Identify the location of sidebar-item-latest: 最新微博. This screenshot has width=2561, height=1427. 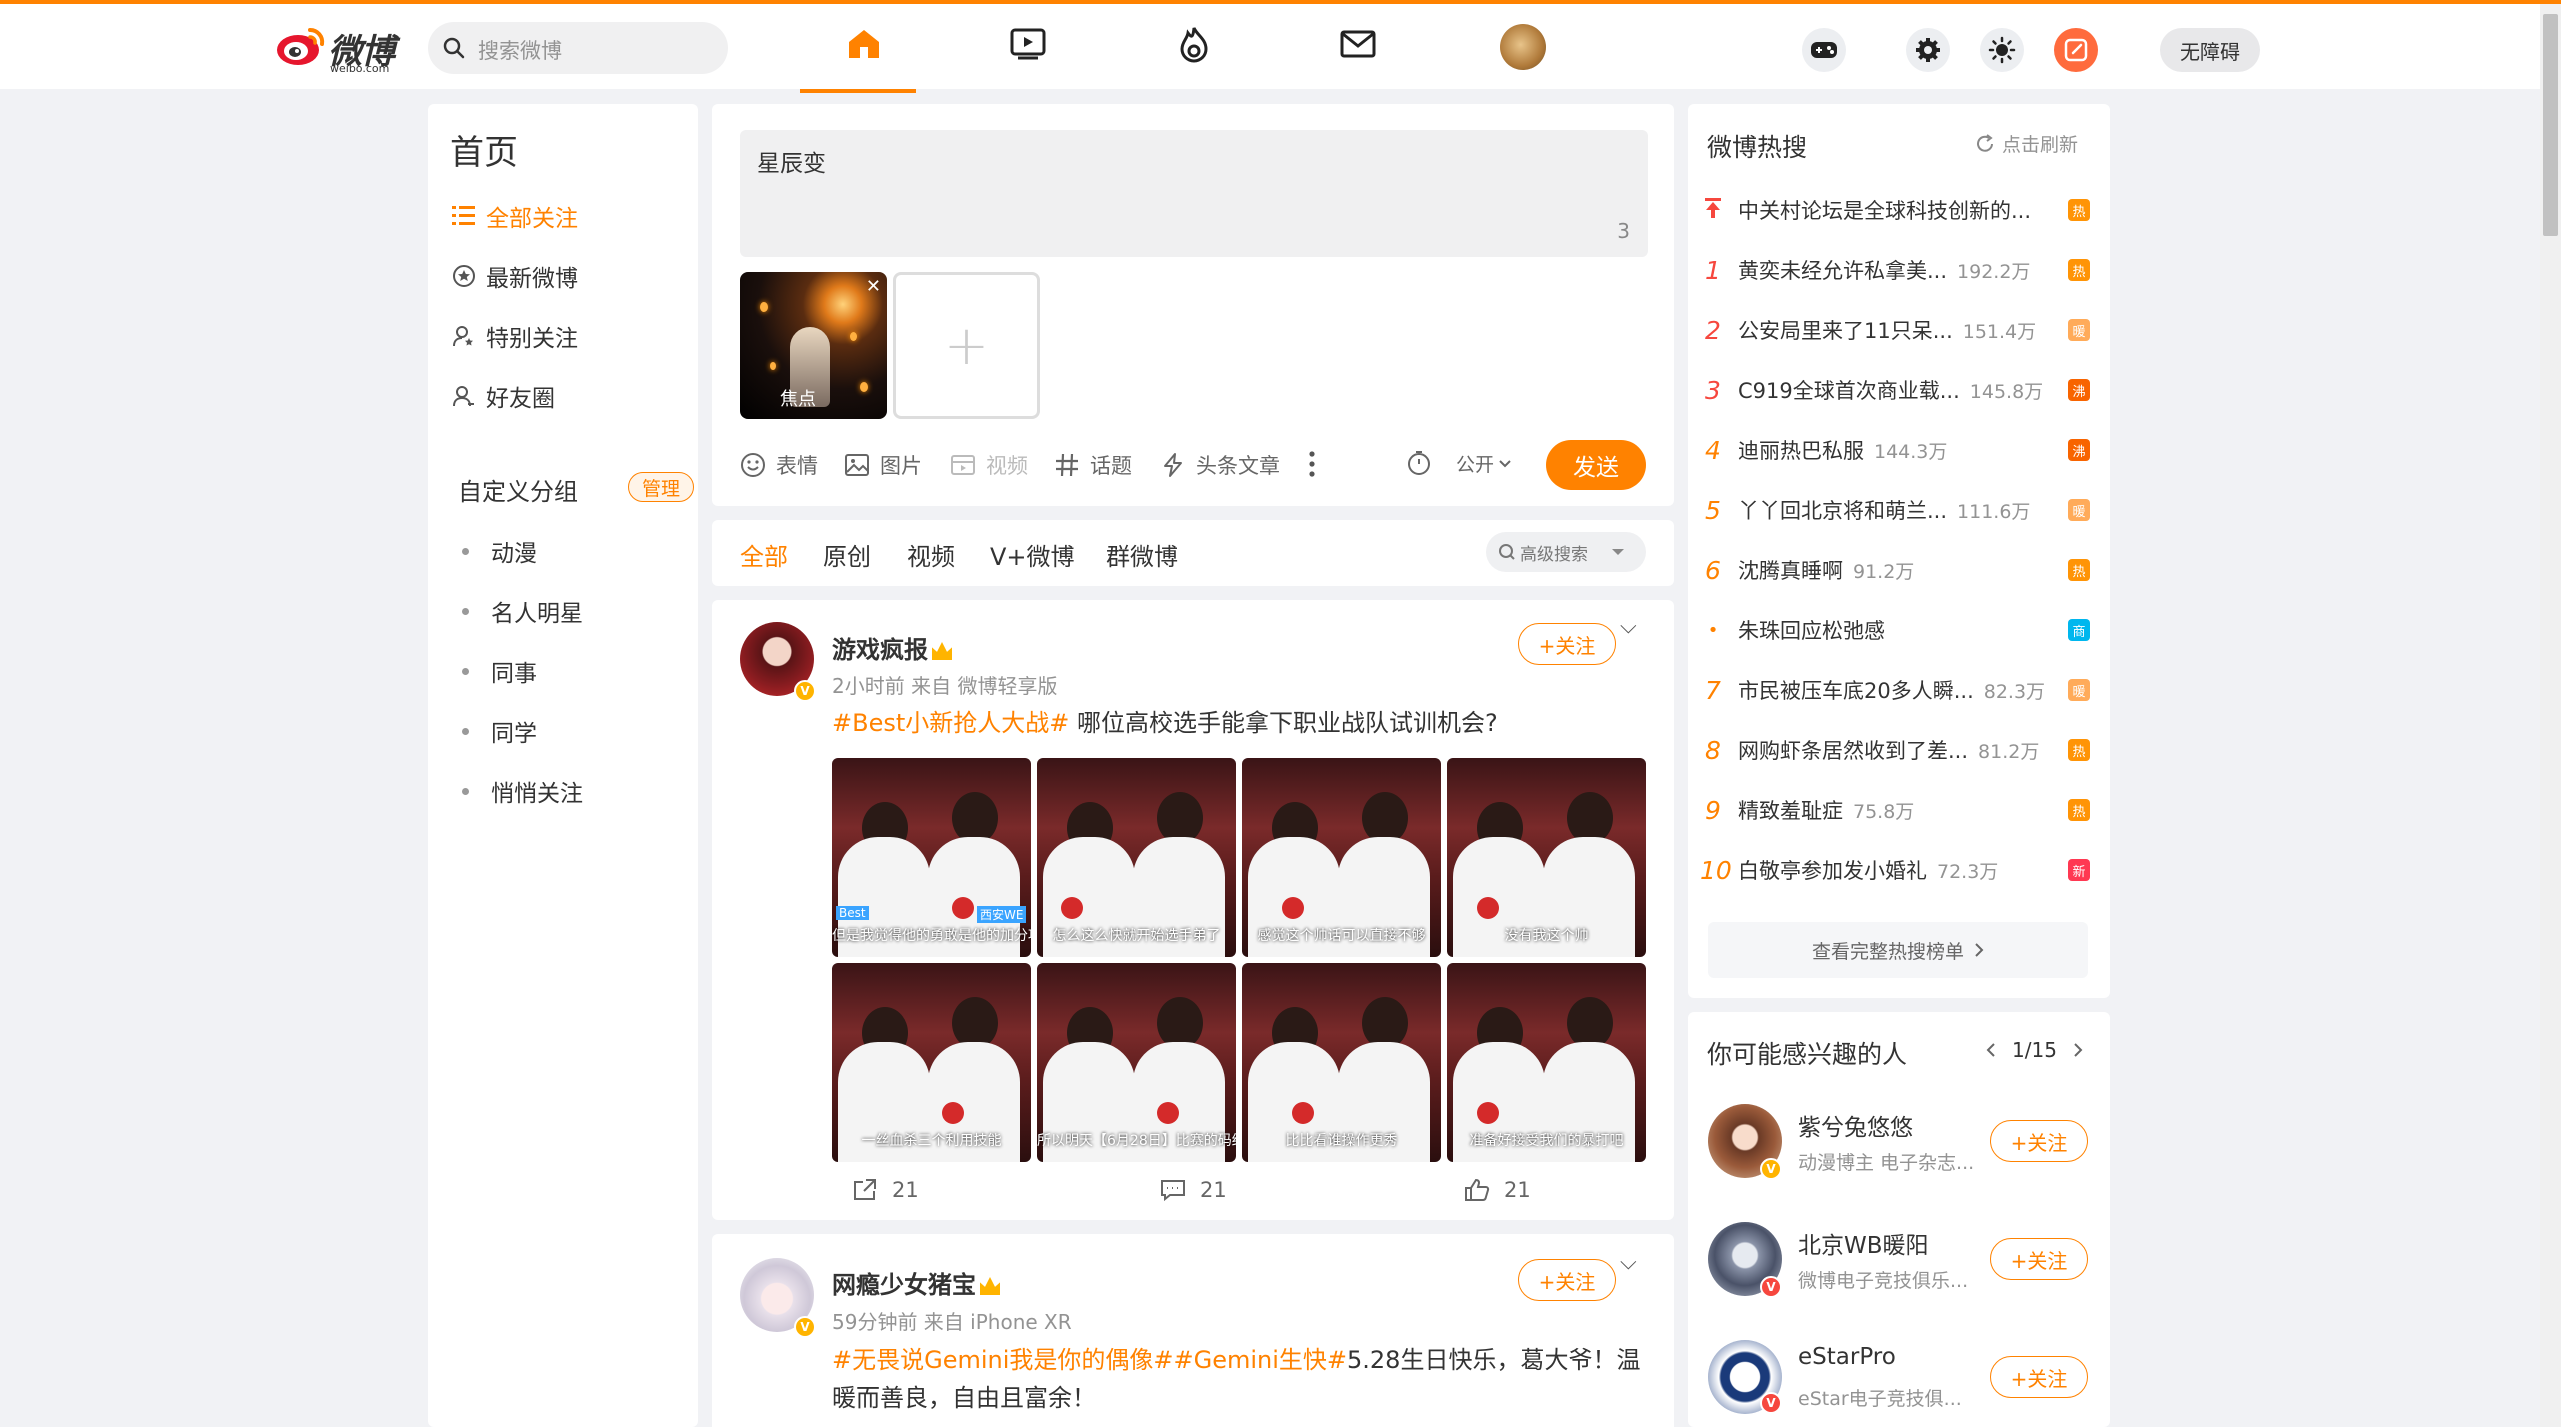
(515, 276).